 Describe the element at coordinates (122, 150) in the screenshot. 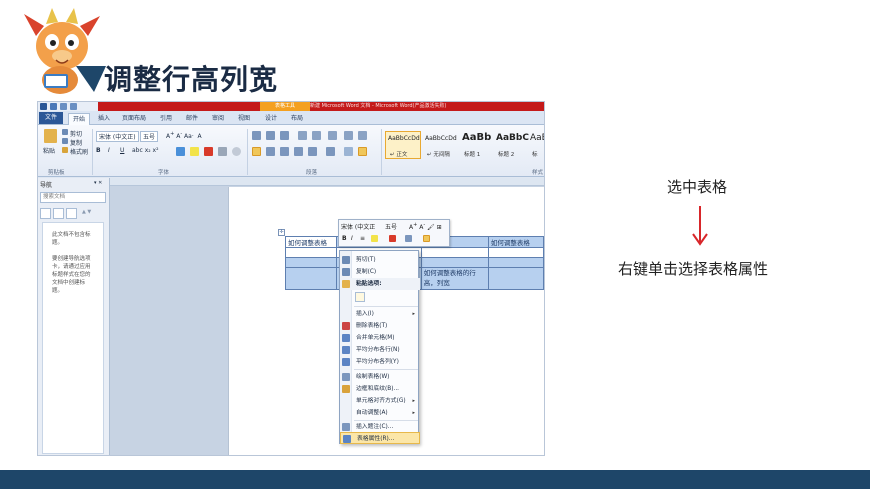

I see `underline-button: U` at that location.